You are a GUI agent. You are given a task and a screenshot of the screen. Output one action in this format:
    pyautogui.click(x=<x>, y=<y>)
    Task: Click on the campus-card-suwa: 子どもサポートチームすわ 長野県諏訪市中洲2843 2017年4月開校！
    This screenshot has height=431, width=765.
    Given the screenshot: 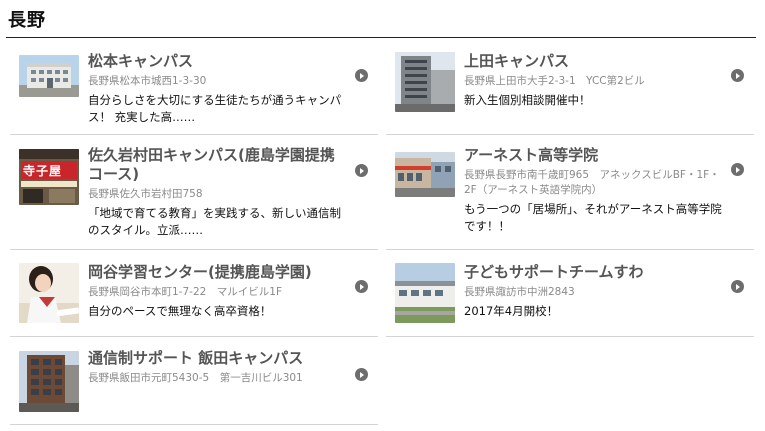 What is the action you would take?
    pyautogui.click(x=570, y=293)
    